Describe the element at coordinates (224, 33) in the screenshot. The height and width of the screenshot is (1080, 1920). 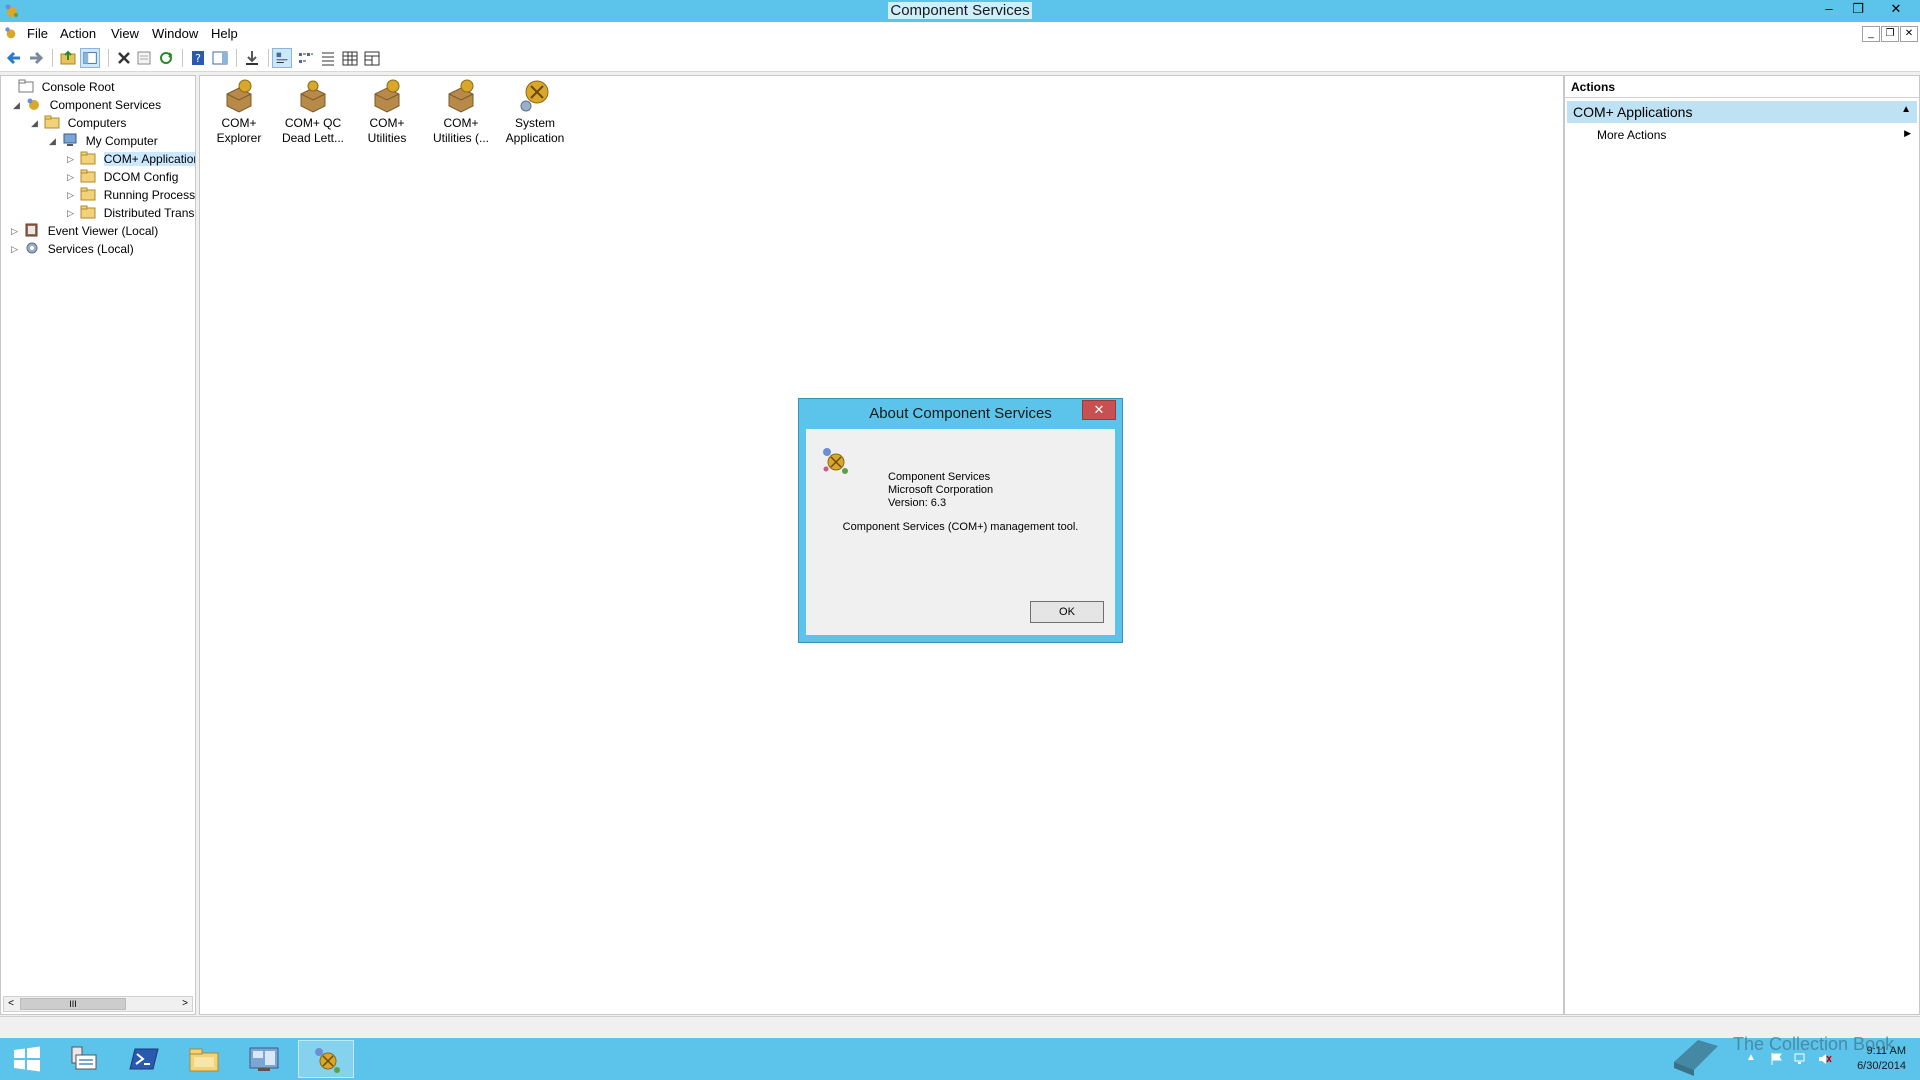
I see `menu-help: Help` at that location.